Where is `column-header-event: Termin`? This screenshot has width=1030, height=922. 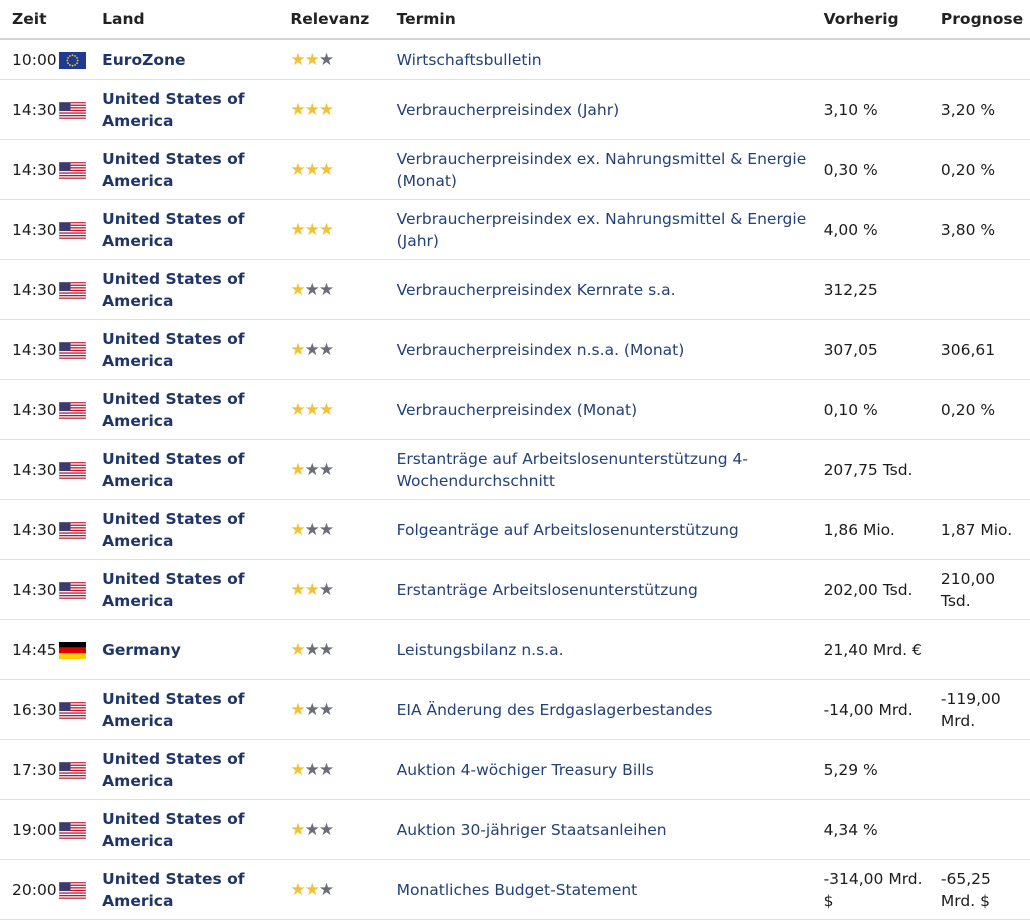
column-header-event: Termin is located at coordinates (610, 20).